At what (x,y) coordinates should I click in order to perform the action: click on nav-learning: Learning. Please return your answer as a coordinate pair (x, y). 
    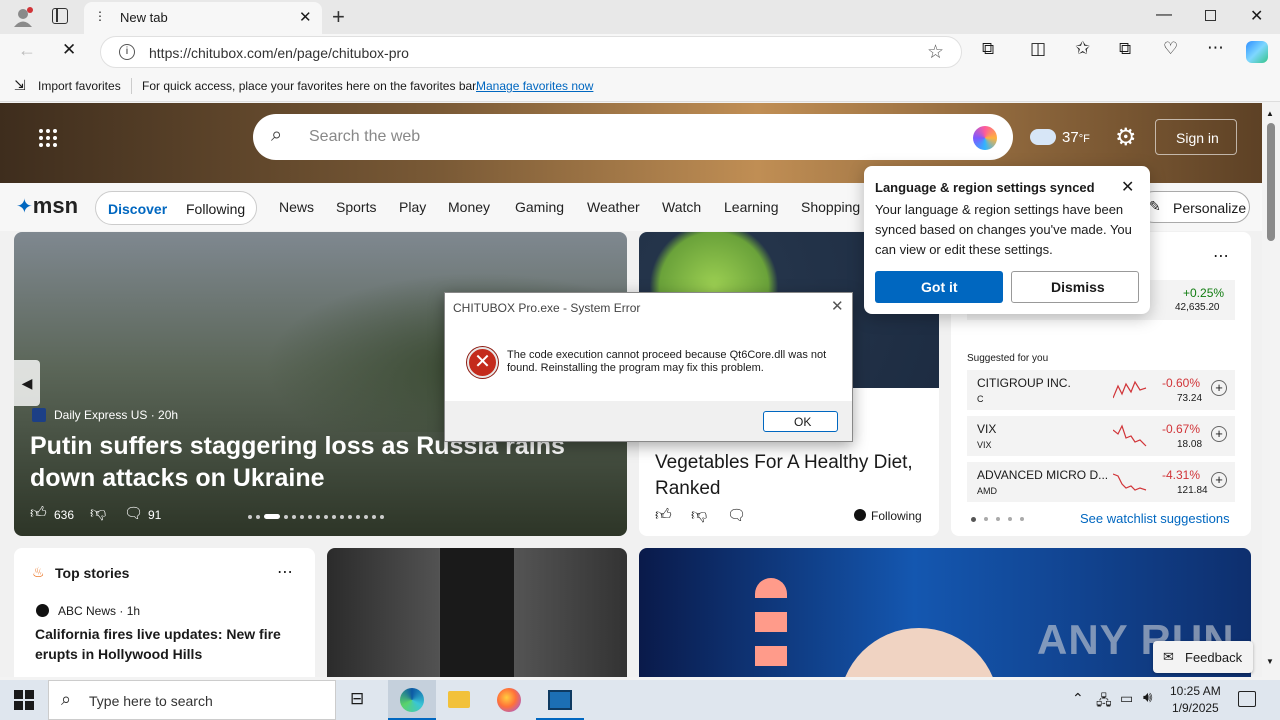
    Looking at the image, I should click on (751, 207).